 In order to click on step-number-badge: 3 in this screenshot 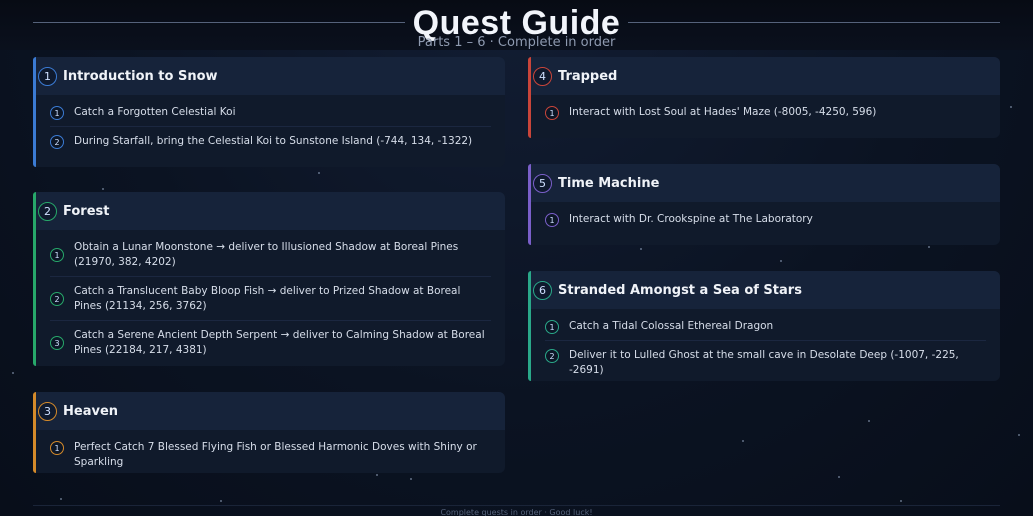, I will do `click(57, 343)`.